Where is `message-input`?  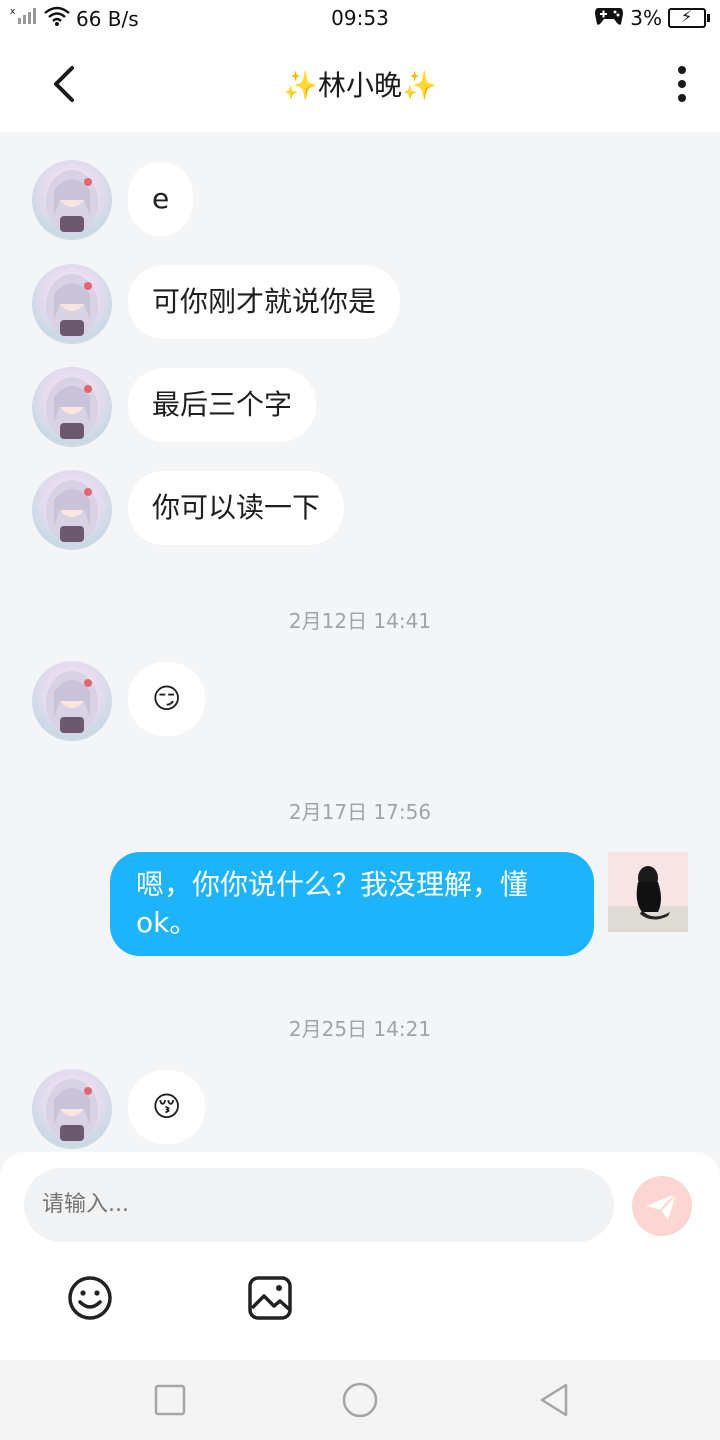 message-input is located at coordinates (319, 1205).